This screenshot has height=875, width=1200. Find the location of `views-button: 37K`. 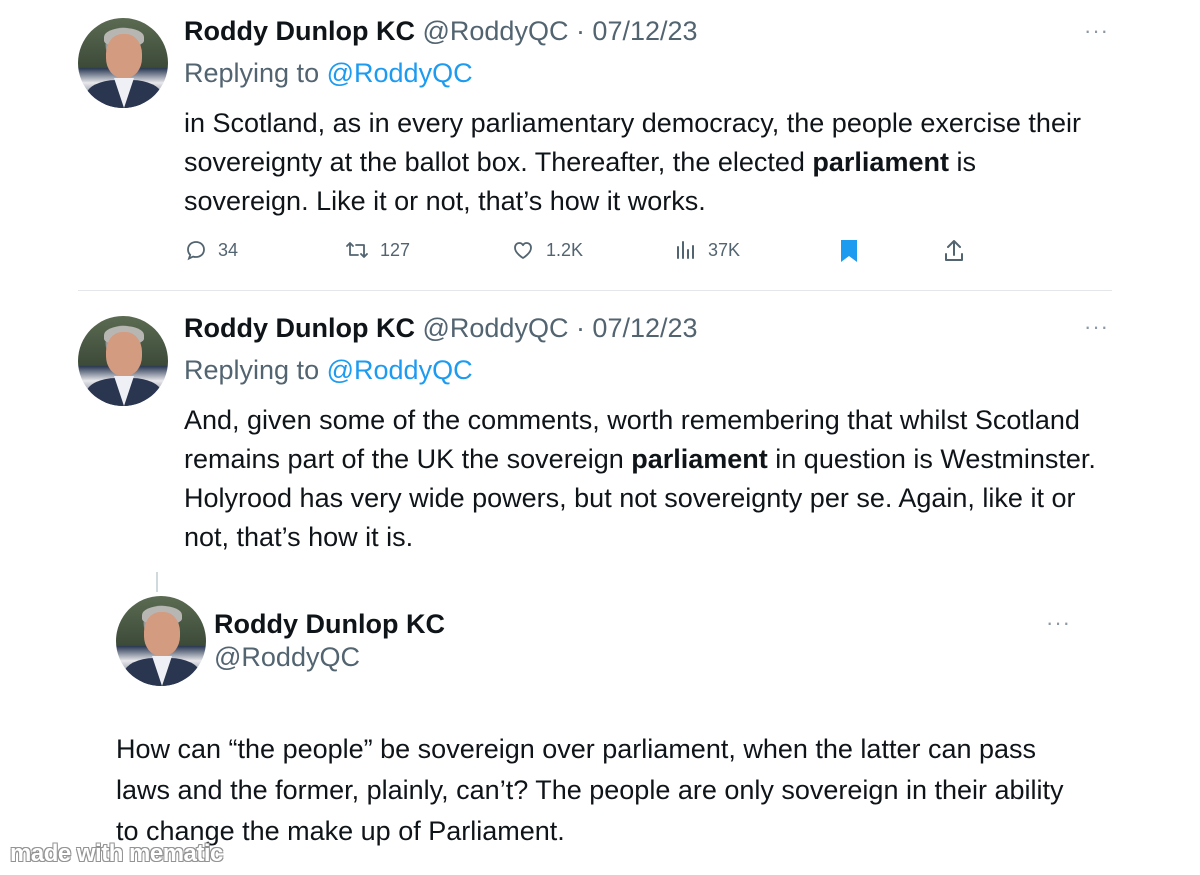

views-button: 37K is located at coordinates (707, 250).